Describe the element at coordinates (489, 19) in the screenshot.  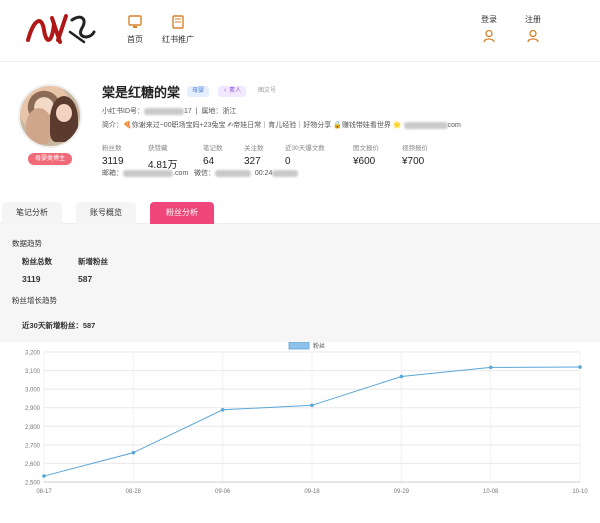
I see `login-label: 登录` at that location.